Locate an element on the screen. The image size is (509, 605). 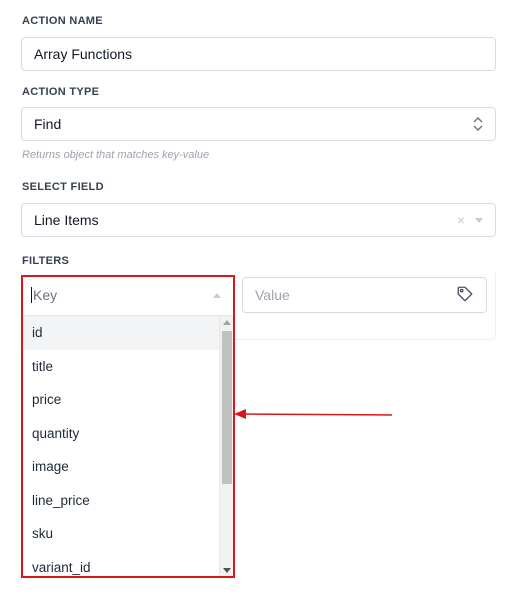
dropdown-scrollbar is located at coordinates (226, 446).